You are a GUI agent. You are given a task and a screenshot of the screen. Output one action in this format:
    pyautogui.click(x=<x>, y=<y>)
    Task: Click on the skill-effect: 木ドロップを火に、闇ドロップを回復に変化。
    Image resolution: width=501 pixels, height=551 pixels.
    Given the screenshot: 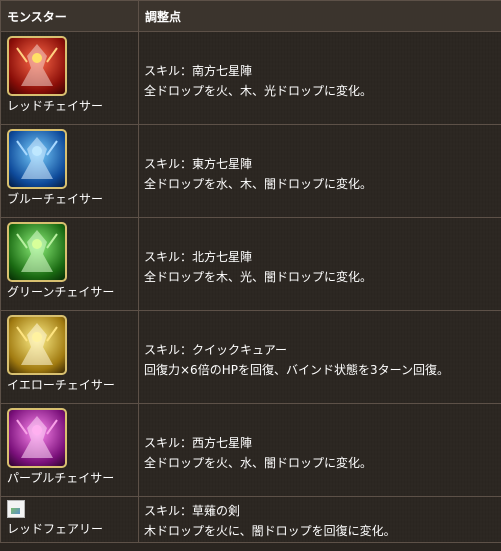 What is the action you would take?
    pyautogui.click(x=270, y=530)
    